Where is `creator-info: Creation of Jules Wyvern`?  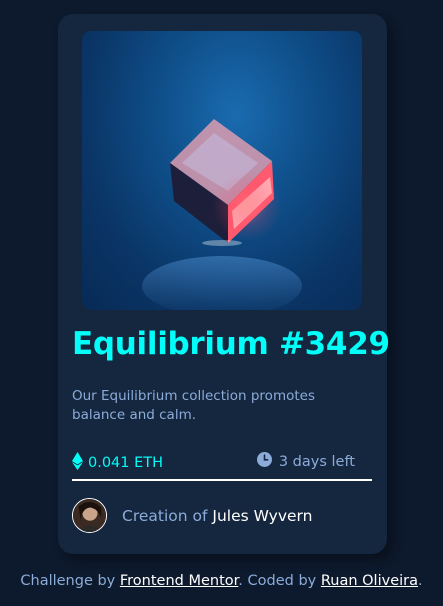 creator-info: Creation of Jules Wyvern is located at coordinates (192, 515).